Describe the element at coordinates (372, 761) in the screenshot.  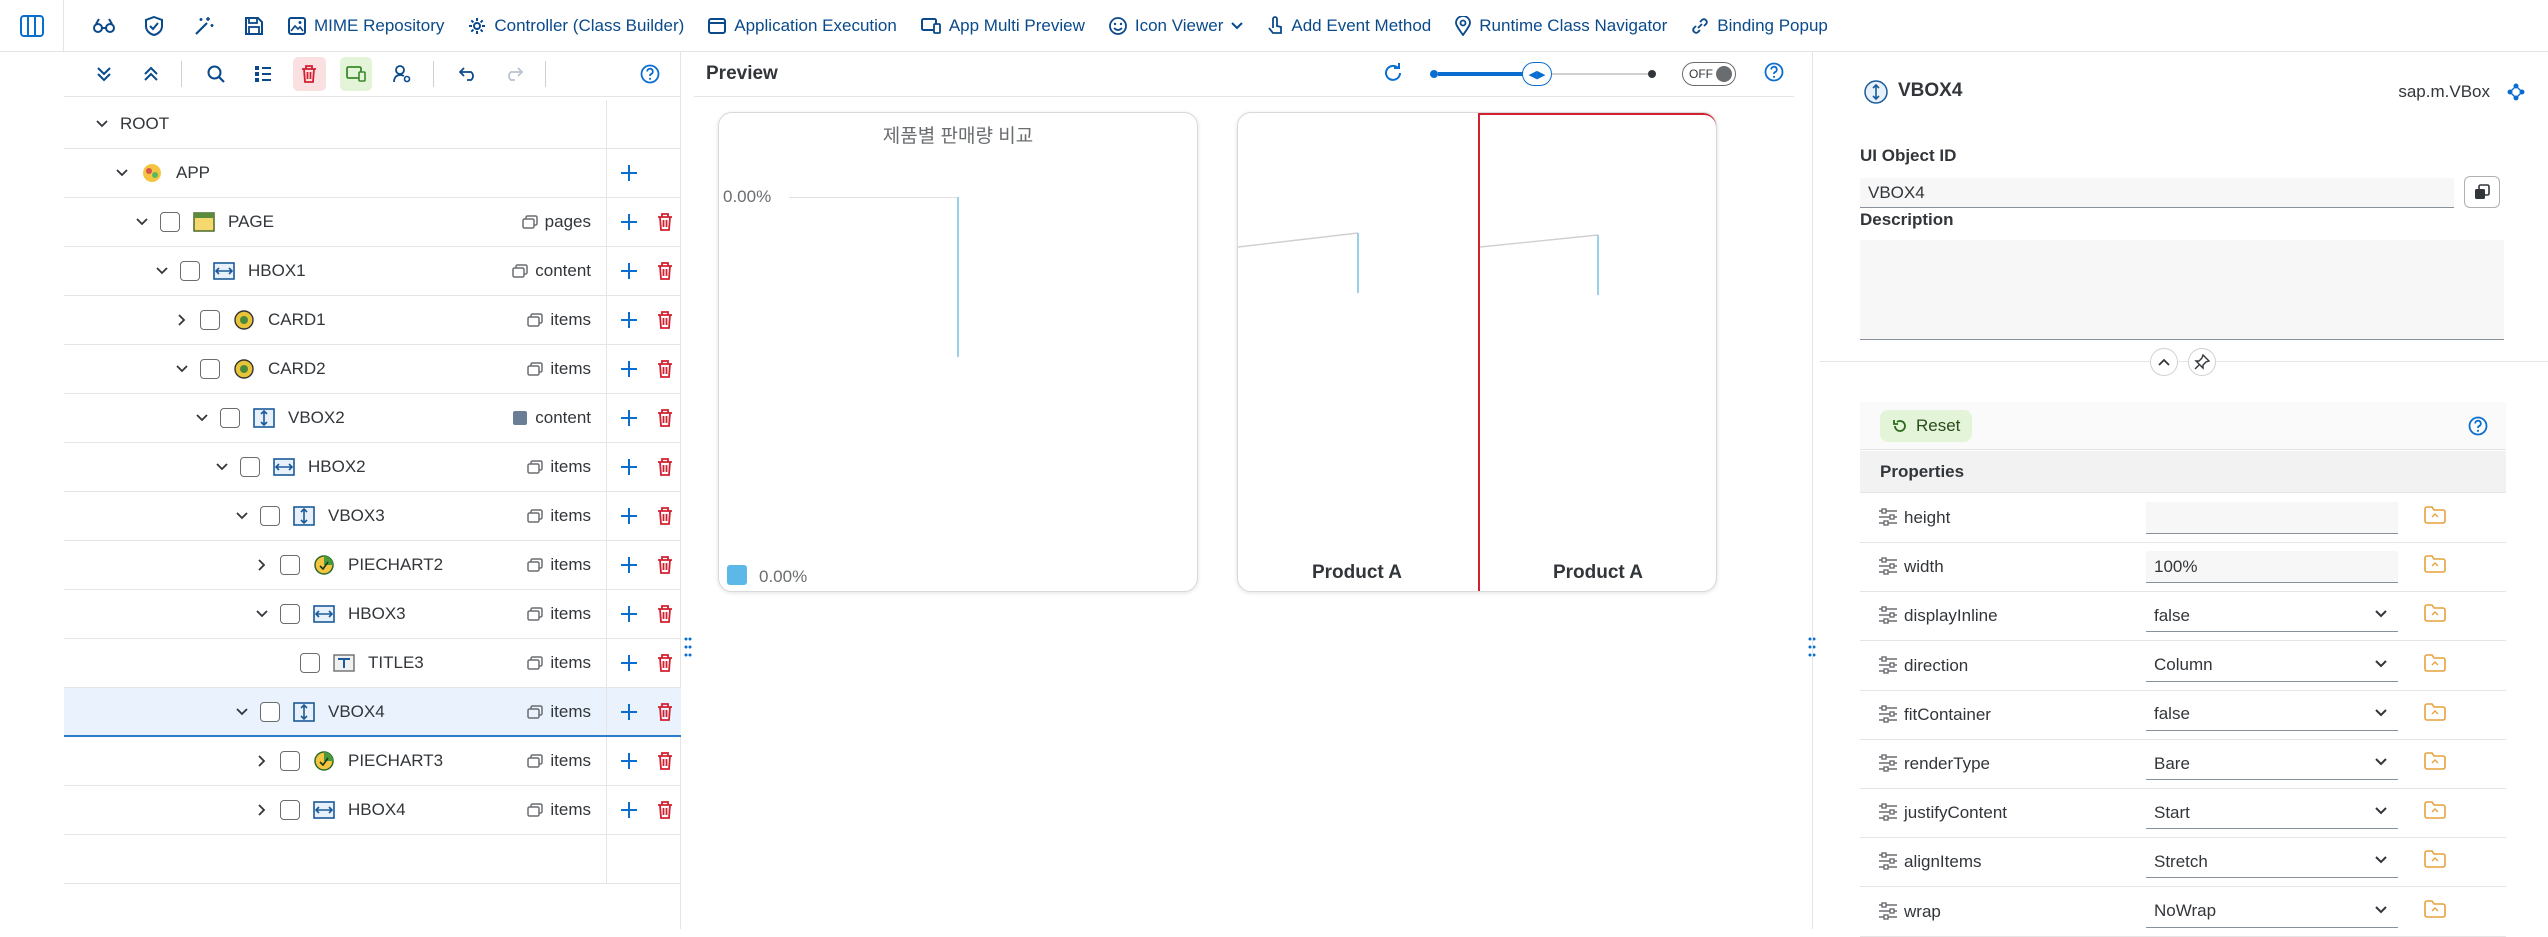
I see `tree-row-piechart3: PIECHART3 items` at that location.